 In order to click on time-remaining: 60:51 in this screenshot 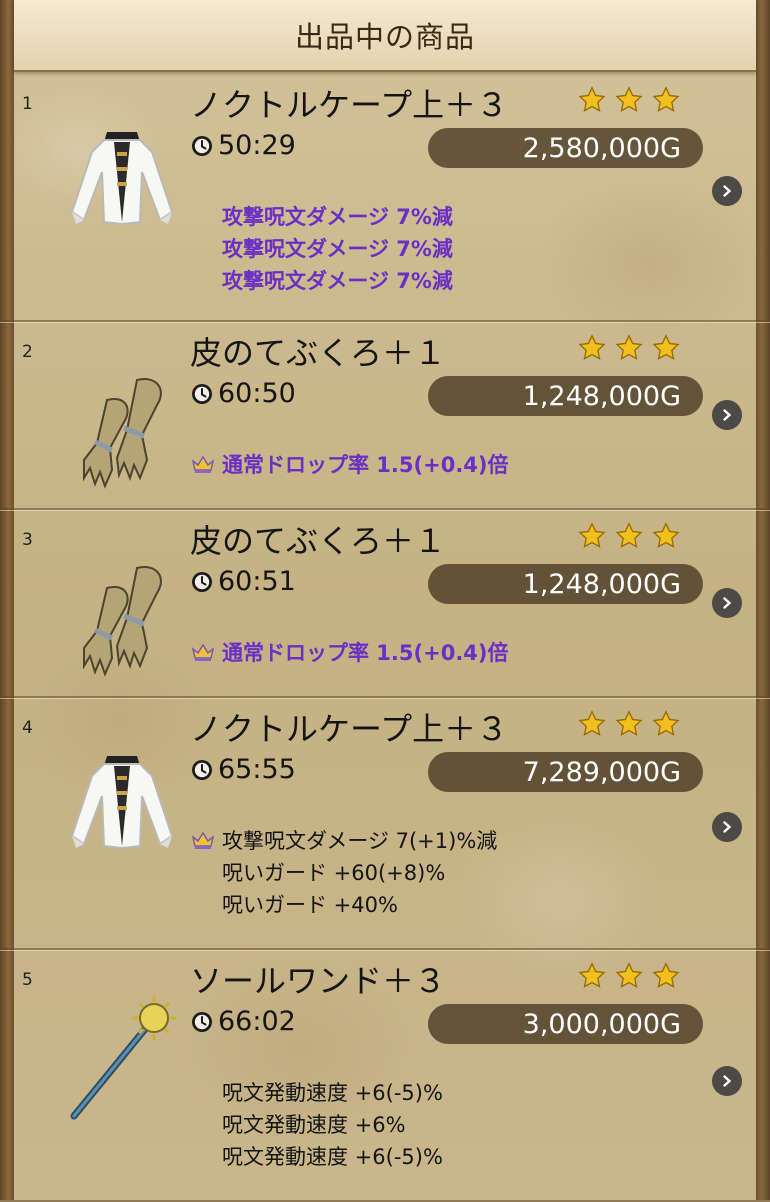, I will do `click(243, 581)`.